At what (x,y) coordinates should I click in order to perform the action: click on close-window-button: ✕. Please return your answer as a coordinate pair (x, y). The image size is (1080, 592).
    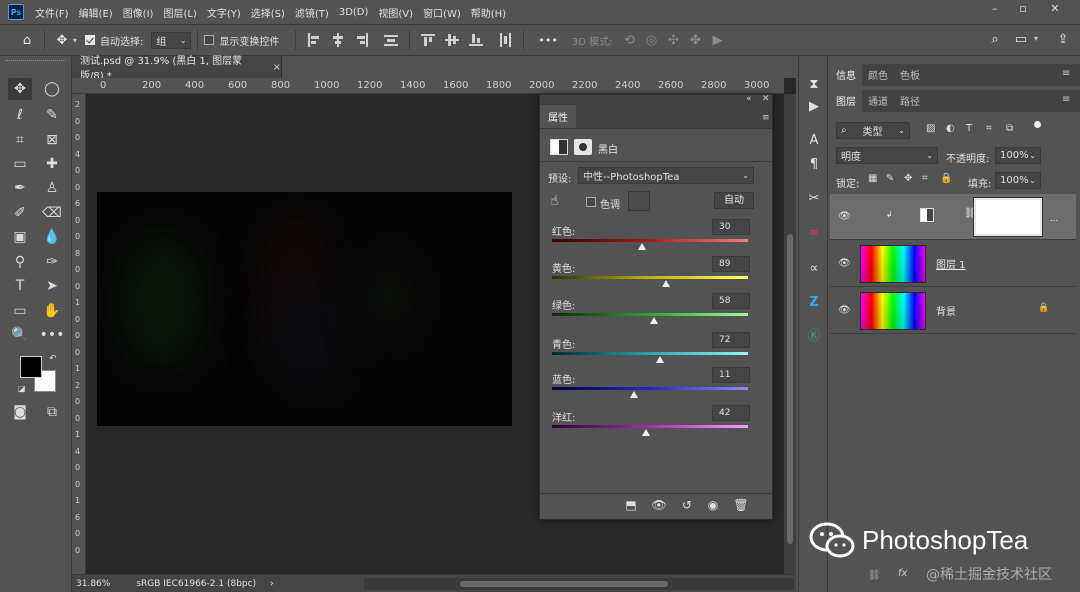
    Looking at the image, I should click on (1055, 9).